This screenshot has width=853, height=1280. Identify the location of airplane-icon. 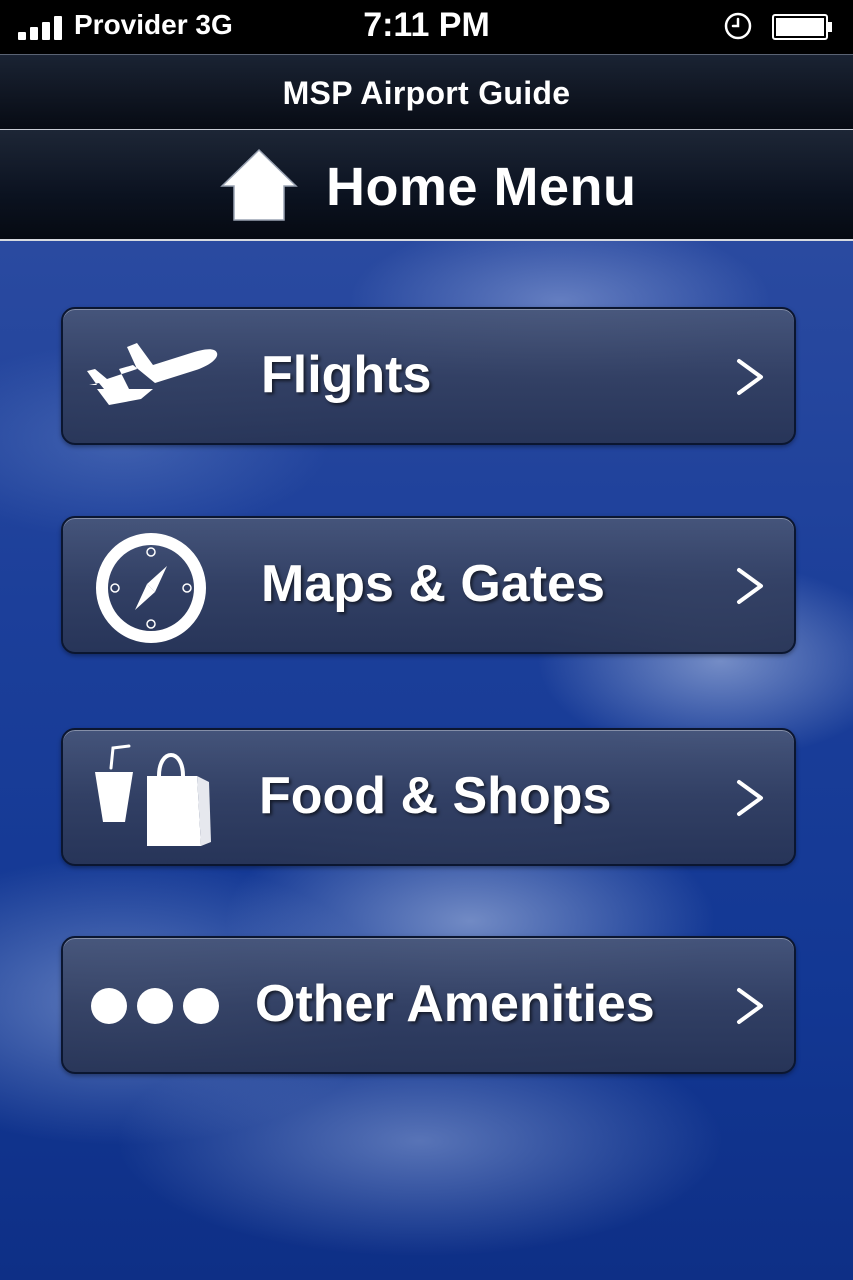
(152, 374).